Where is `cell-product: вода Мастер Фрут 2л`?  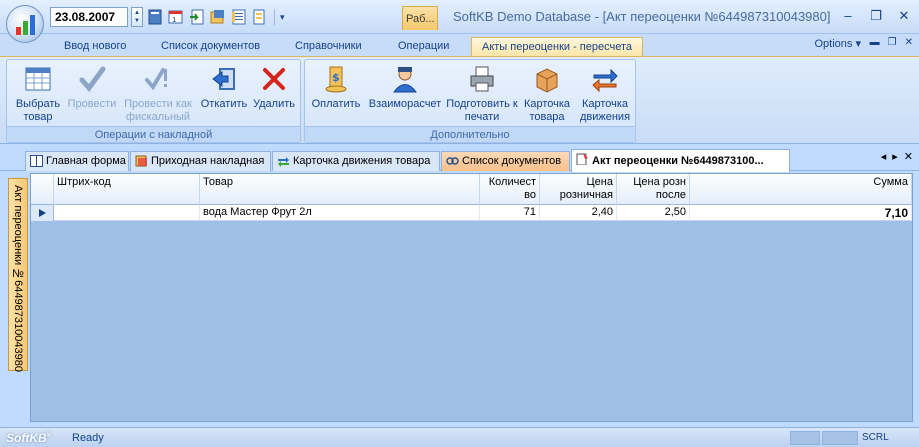
cell-product: вода Мастер Фрут 2л is located at coordinates (340, 213).